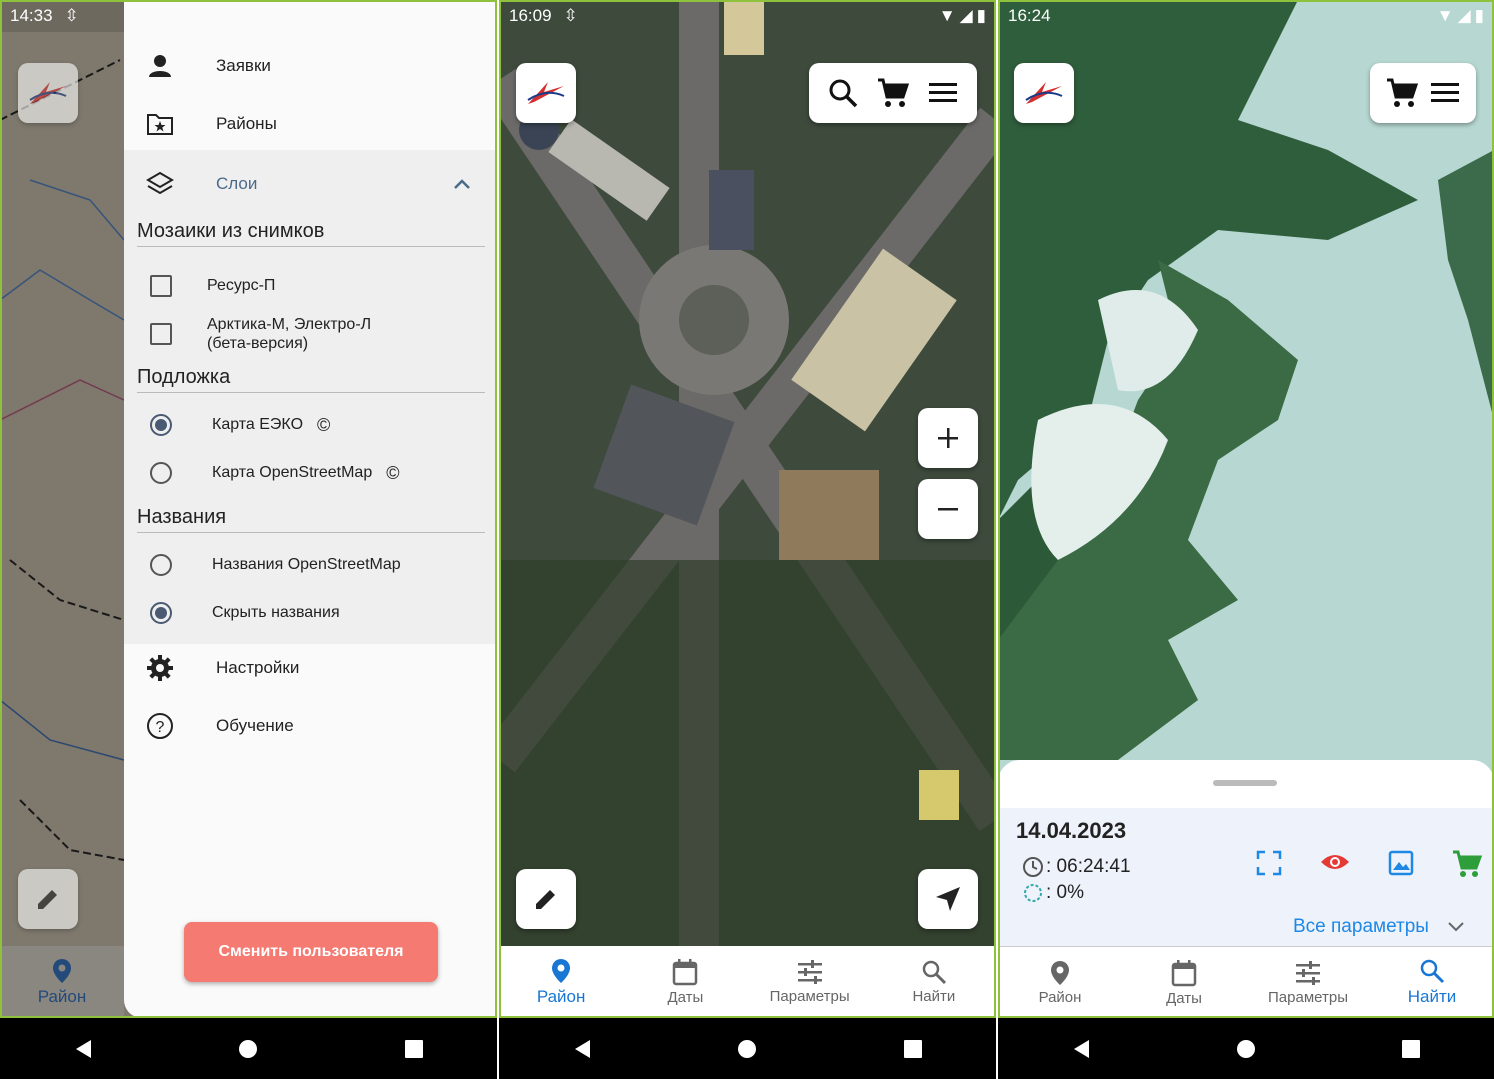 This screenshot has width=1494, height=1079. I want to click on my-location-button, so click(948, 899).